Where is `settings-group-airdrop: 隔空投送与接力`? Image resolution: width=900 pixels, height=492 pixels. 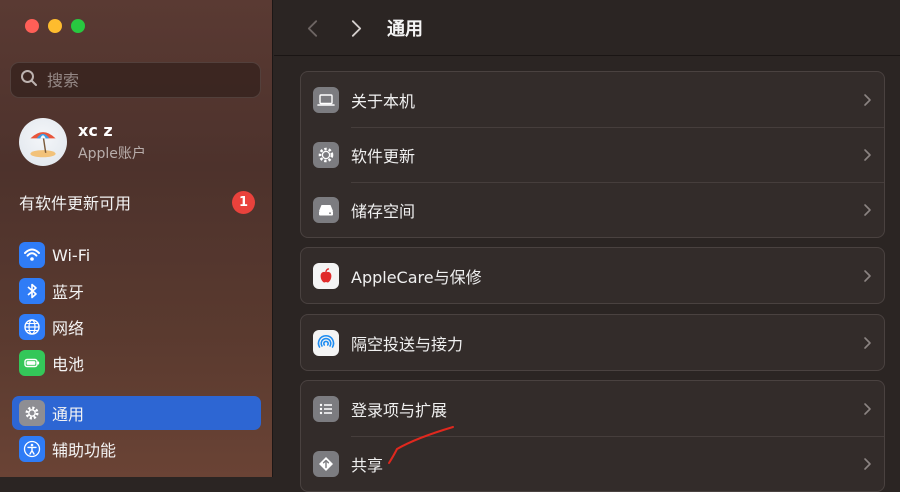 settings-group-airdrop: 隔空投送与接力 is located at coordinates (592, 342).